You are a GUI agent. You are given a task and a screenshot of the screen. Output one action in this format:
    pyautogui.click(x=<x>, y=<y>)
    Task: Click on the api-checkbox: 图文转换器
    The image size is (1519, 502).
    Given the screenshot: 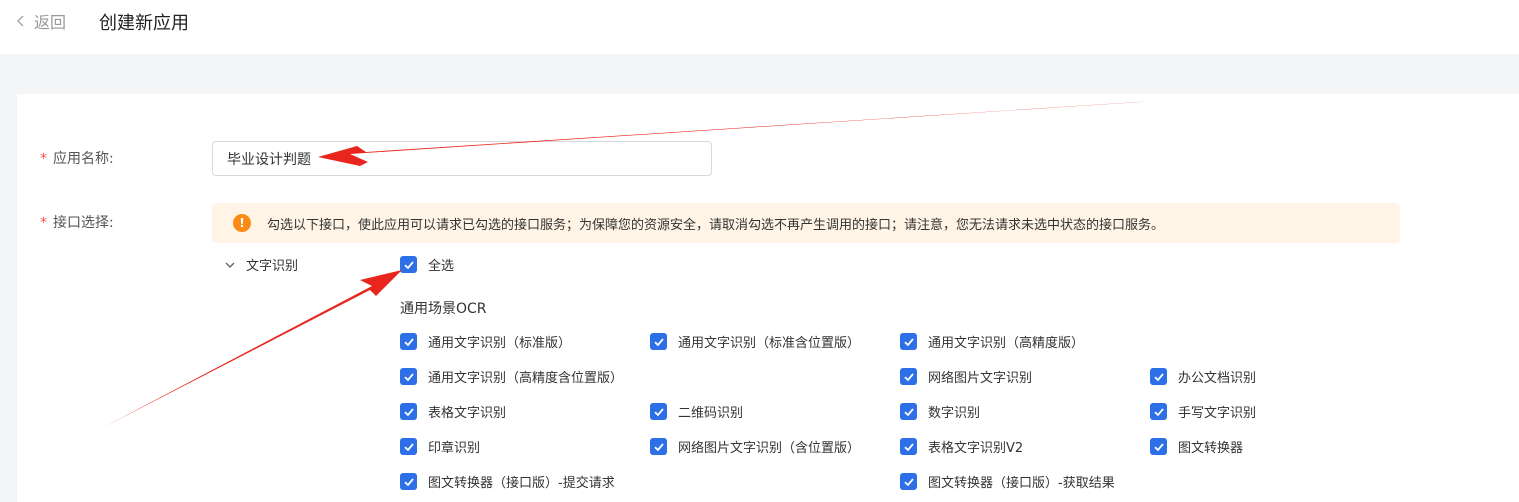 What is the action you would take?
    pyautogui.click(x=1196, y=446)
    